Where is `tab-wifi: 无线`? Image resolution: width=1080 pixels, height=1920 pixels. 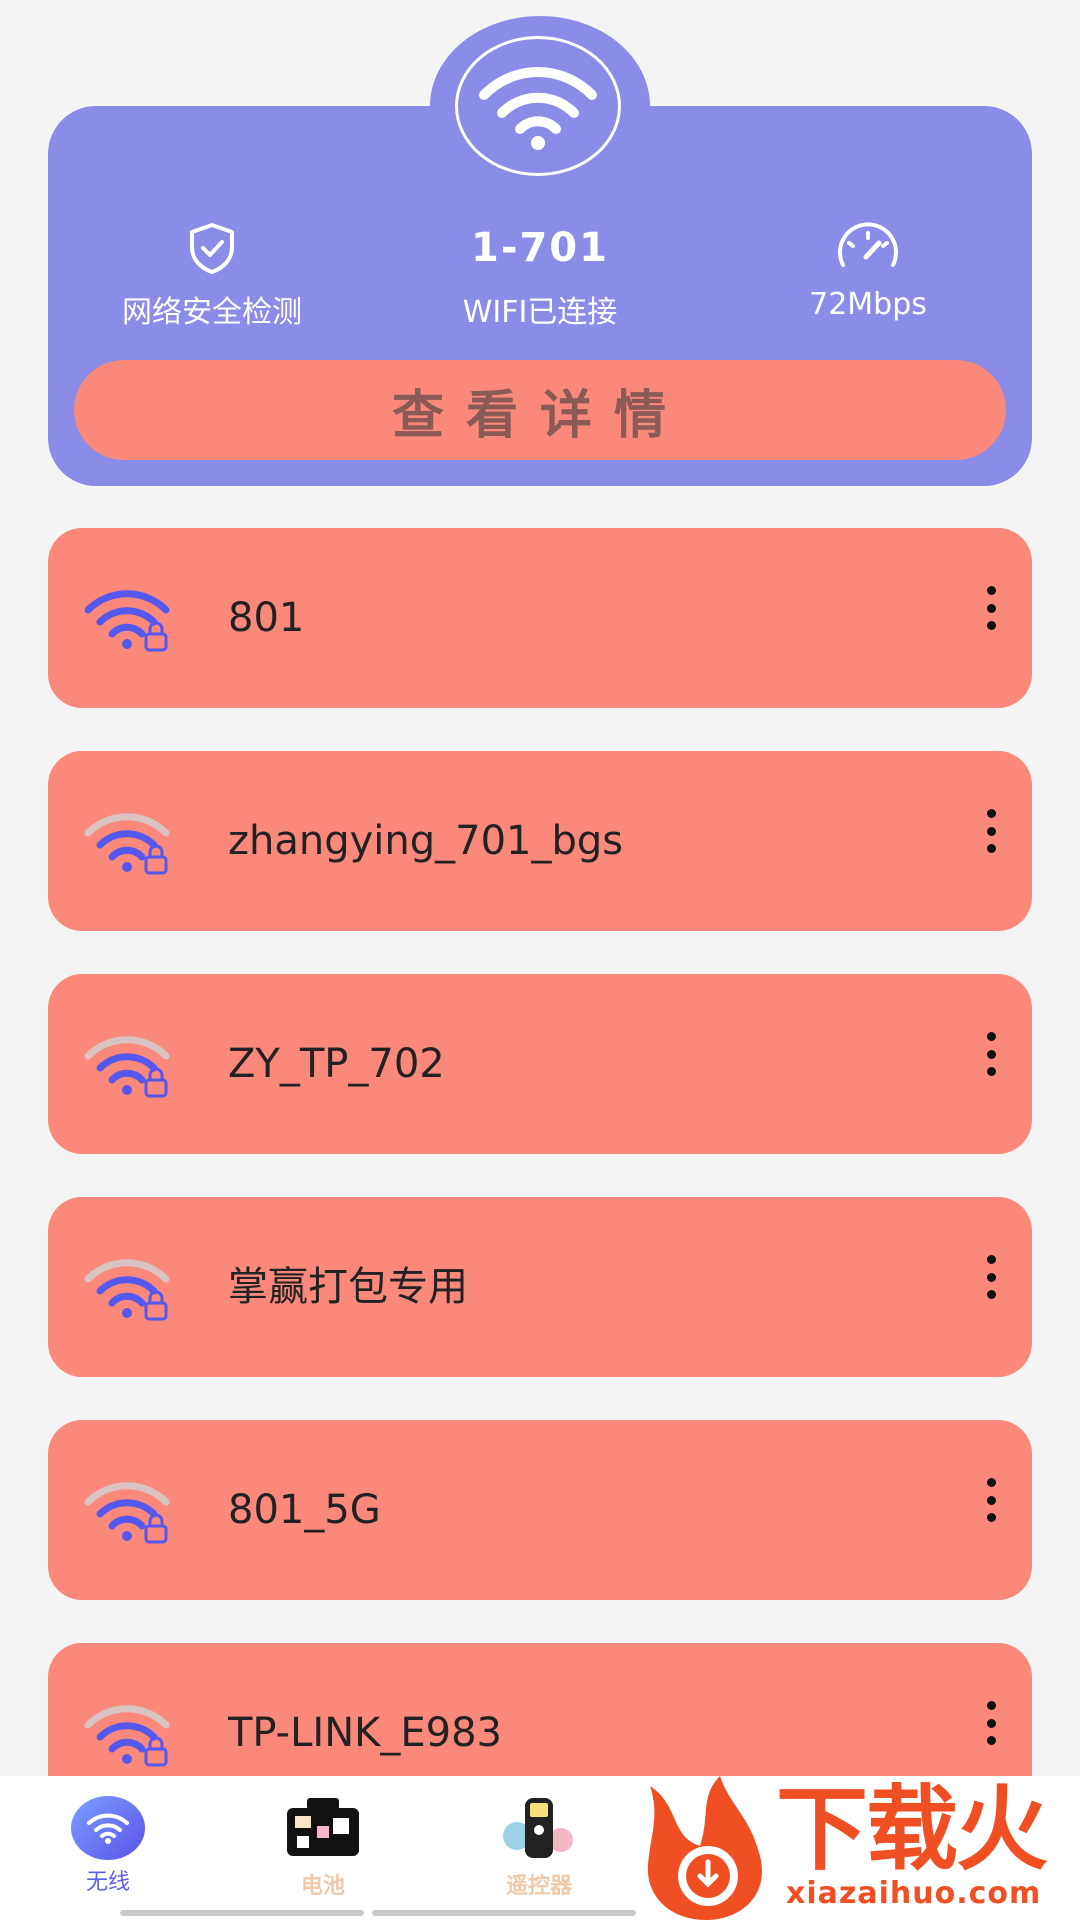 tab-wifi: 无线 is located at coordinates (108, 1846).